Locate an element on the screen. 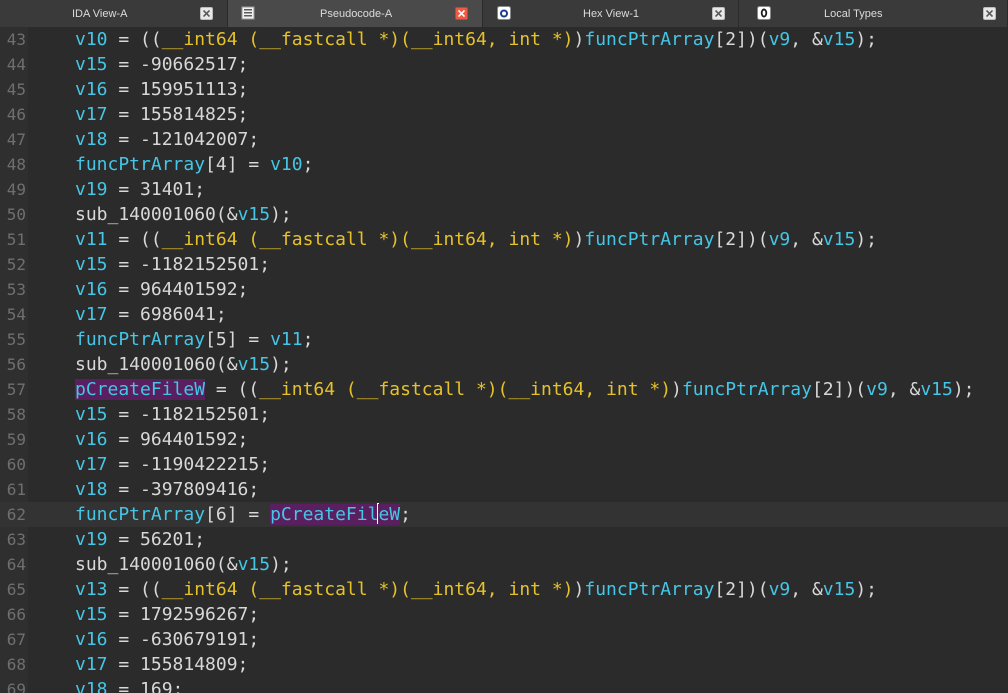 This screenshot has width=1008, height=693. code-line: 59 v16 = 964401592; is located at coordinates (504, 439).